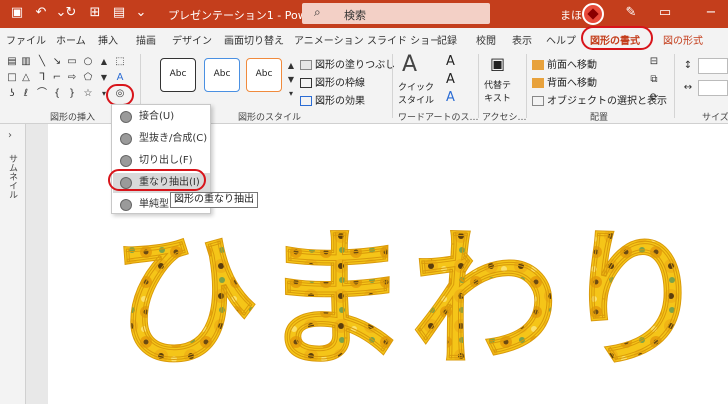 The image size is (728, 404). Describe the element at coordinates (95, 13) in the screenshot. I see `presenter-icon: ⊞` at that location.